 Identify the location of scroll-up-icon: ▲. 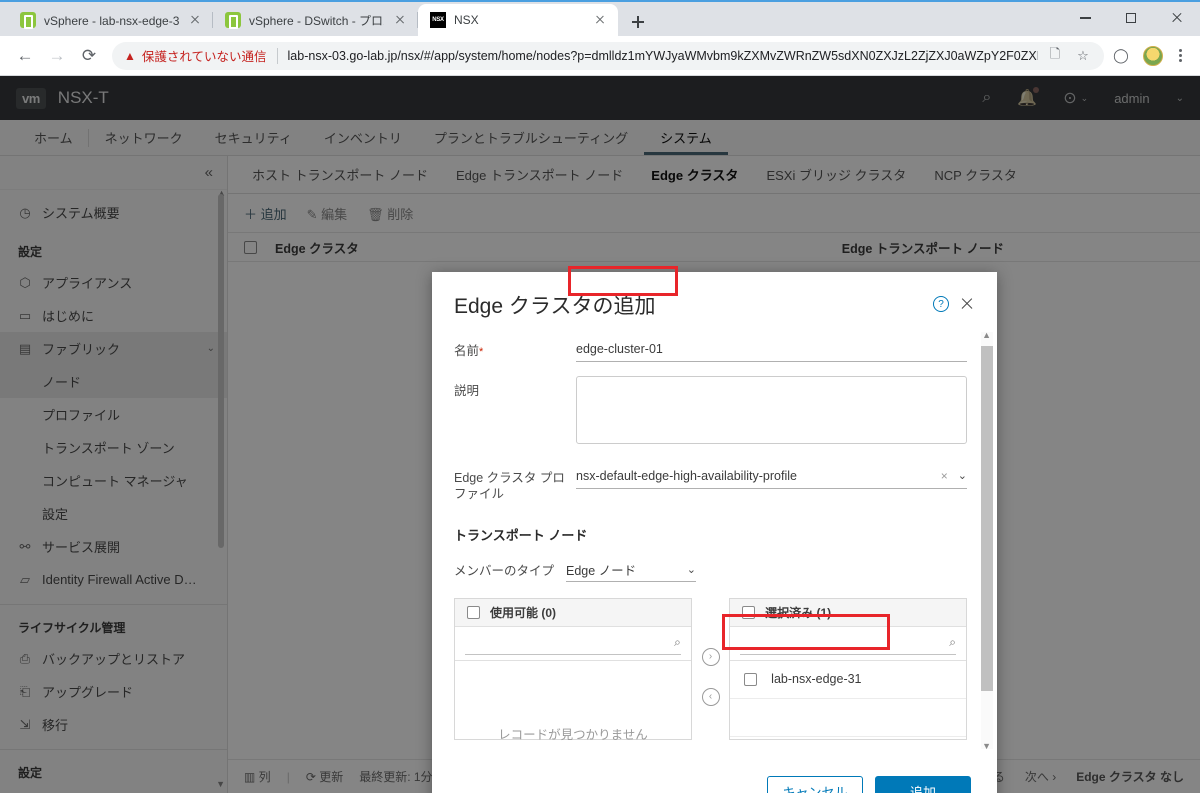
(986, 335).